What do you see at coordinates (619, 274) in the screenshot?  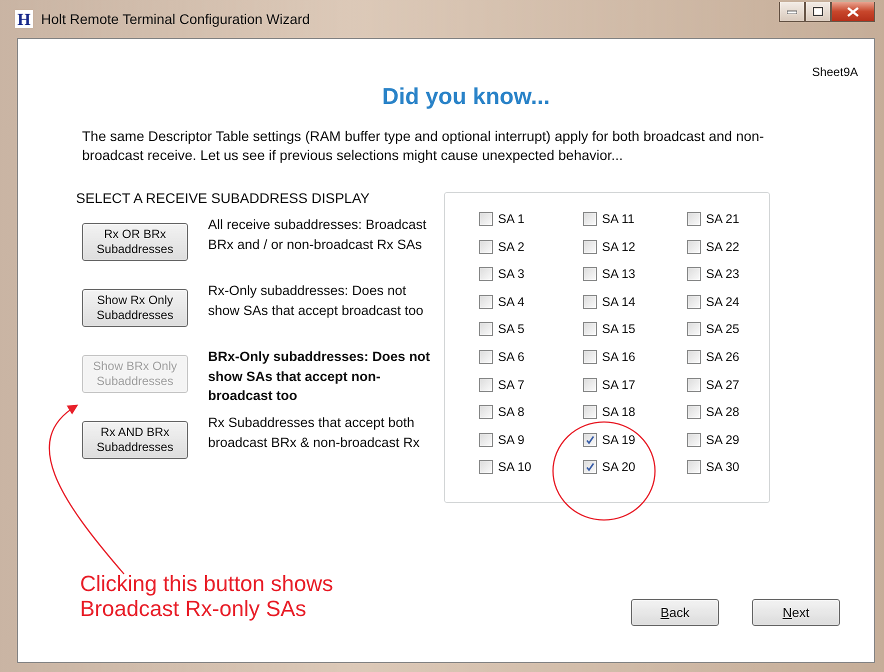 I see `checkbox-label: SA 13` at bounding box center [619, 274].